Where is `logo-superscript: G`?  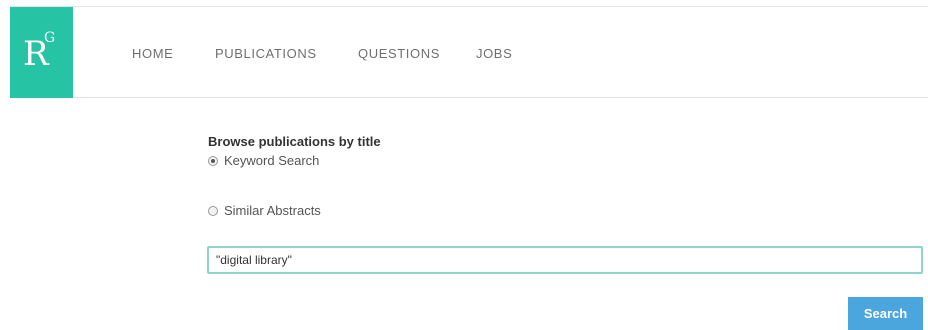
logo-superscript: G is located at coordinates (50, 38).